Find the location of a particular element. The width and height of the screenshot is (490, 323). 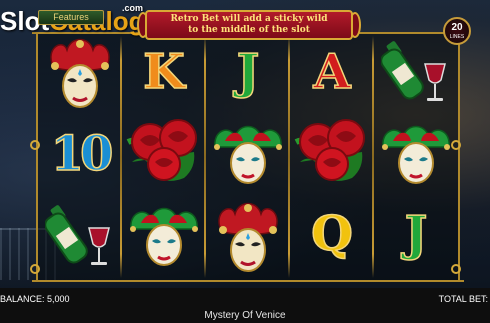

watermark-domain: .com is located at coordinates (133, 8).